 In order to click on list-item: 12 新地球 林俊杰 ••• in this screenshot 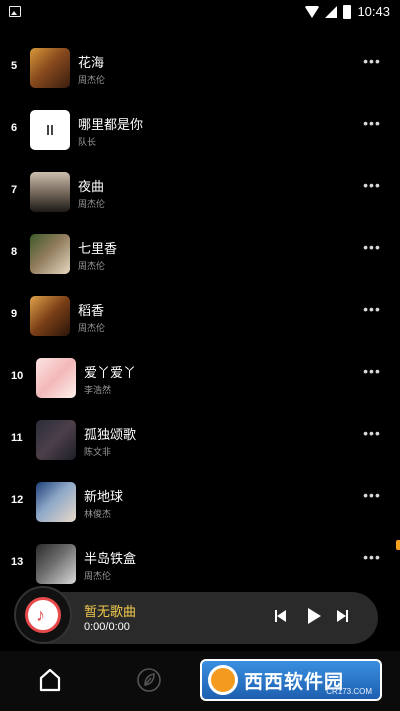, I will do `click(200, 503)`.